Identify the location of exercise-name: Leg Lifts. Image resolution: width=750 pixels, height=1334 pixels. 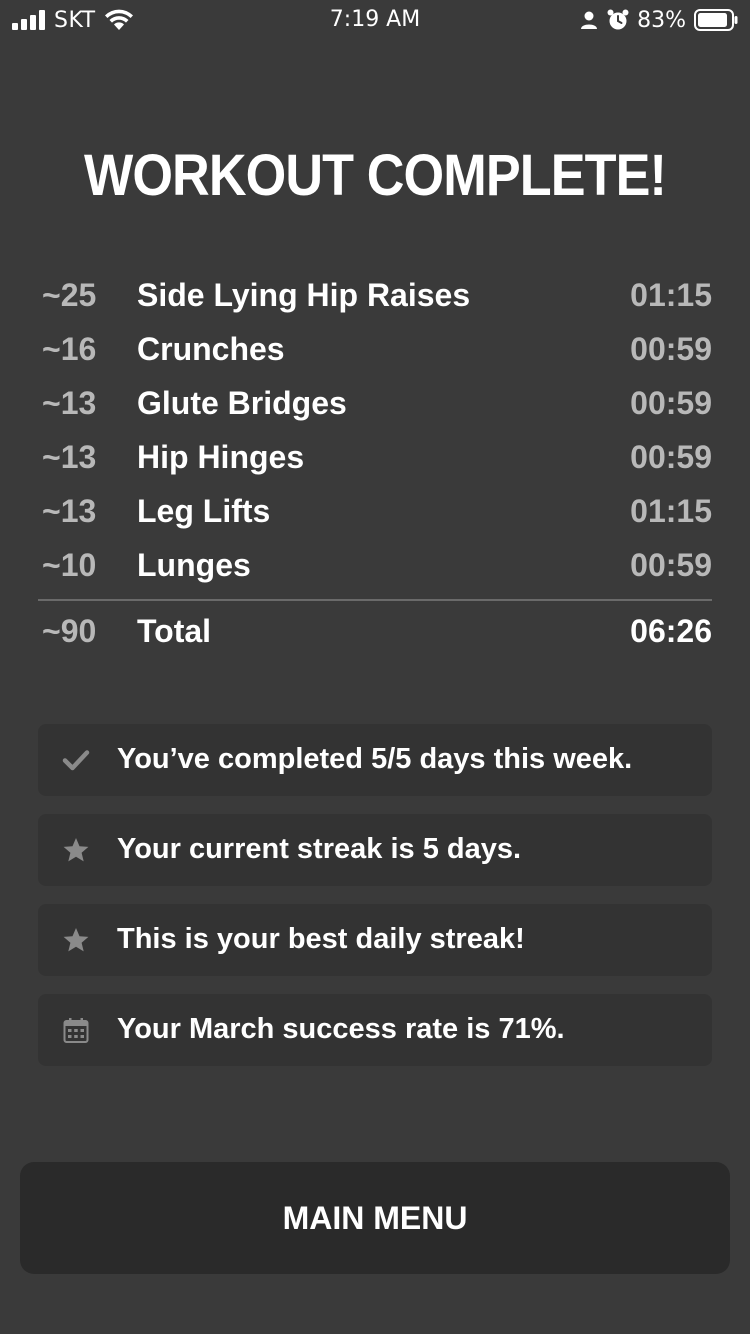
(204, 511).